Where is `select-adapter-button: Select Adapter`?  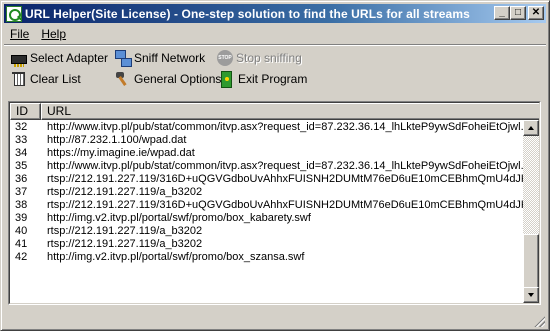 select-adapter-button: Select Adapter is located at coordinates (59, 58).